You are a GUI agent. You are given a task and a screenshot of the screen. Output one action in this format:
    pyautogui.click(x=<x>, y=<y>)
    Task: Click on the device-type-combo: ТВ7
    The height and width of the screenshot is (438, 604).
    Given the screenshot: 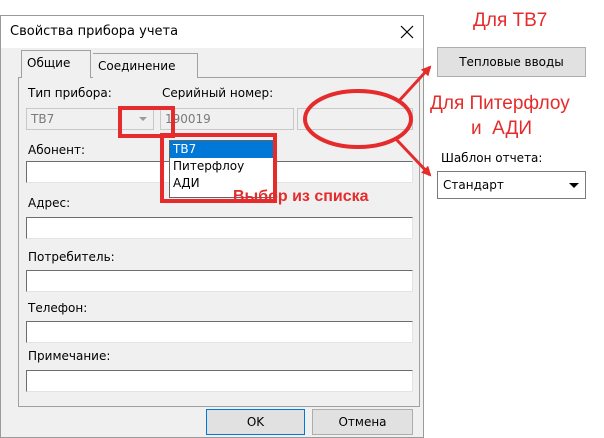 What is the action you would take?
    pyautogui.click(x=90, y=119)
    